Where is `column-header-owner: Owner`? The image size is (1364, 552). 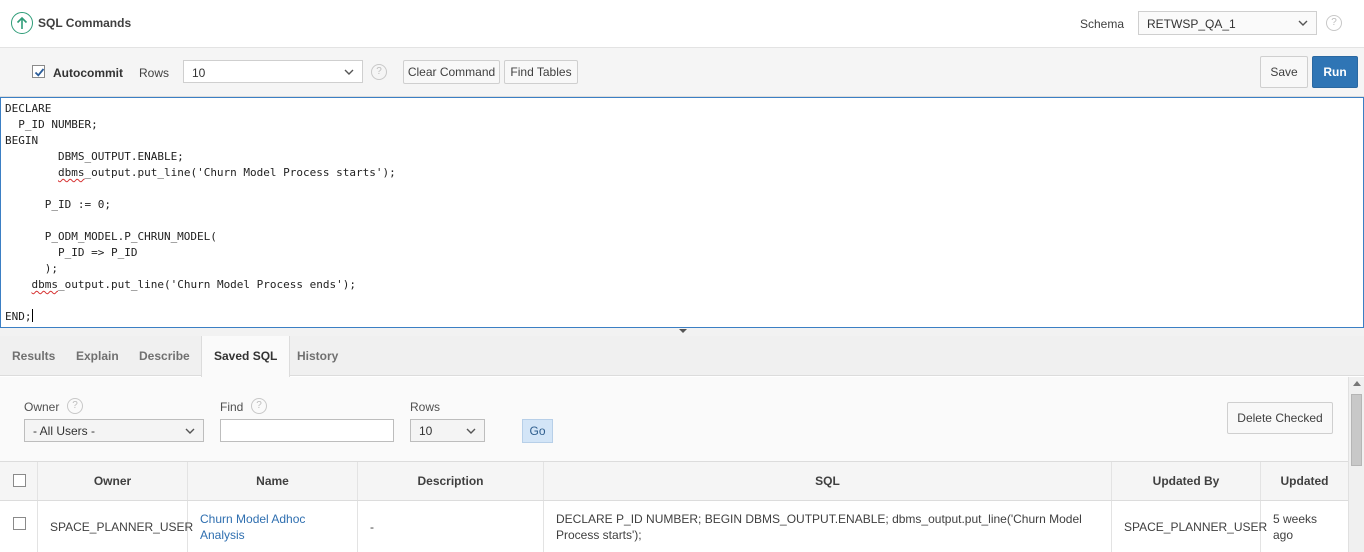
column-header-owner: Owner is located at coordinates (113, 481).